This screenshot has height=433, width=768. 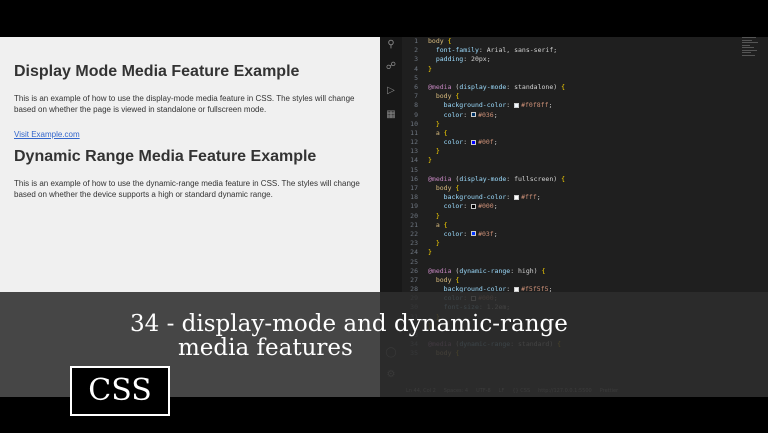 What do you see at coordinates (414, 160) in the screenshot?
I see `line-number: 14` at bounding box center [414, 160].